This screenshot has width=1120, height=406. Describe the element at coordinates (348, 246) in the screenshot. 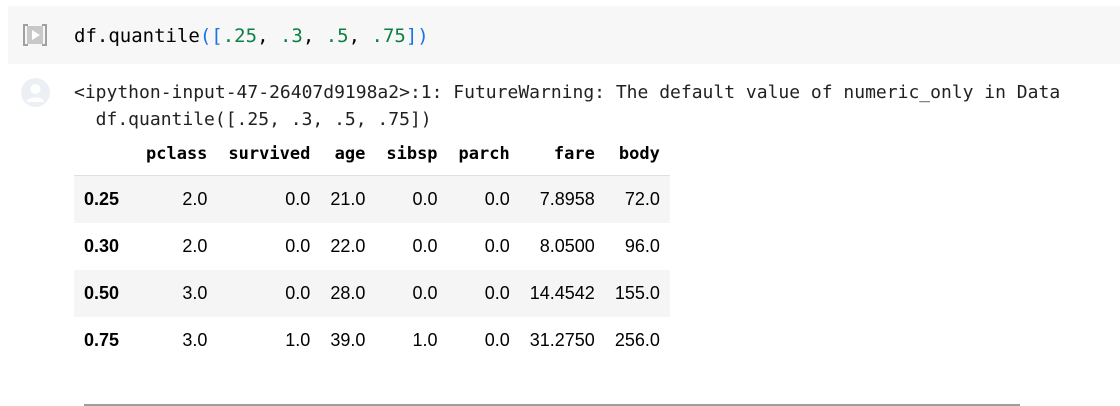

I see `table-cell-age: 22.0` at that location.